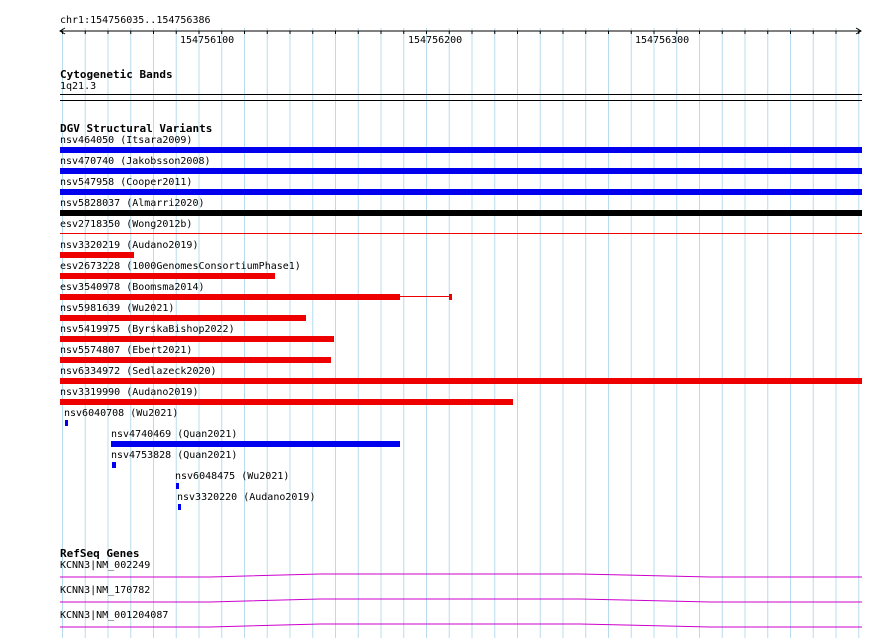  What do you see at coordinates (126, 351) in the screenshot?
I see `variant-label: nsv5574807 (Ebert2021)` at bounding box center [126, 351].